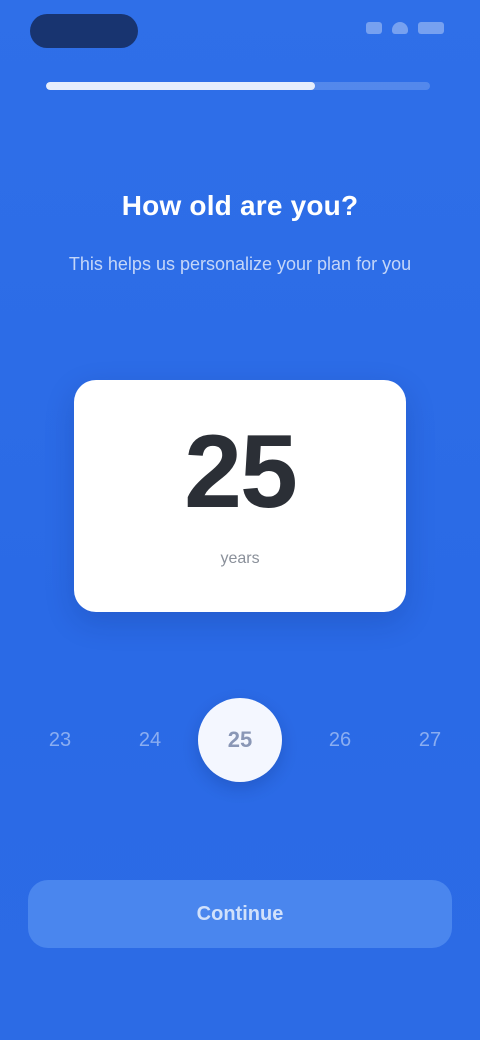  What do you see at coordinates (240, 558) in the screenshot?
I see `age-unit-label: years` at bounding box center [240, 558].